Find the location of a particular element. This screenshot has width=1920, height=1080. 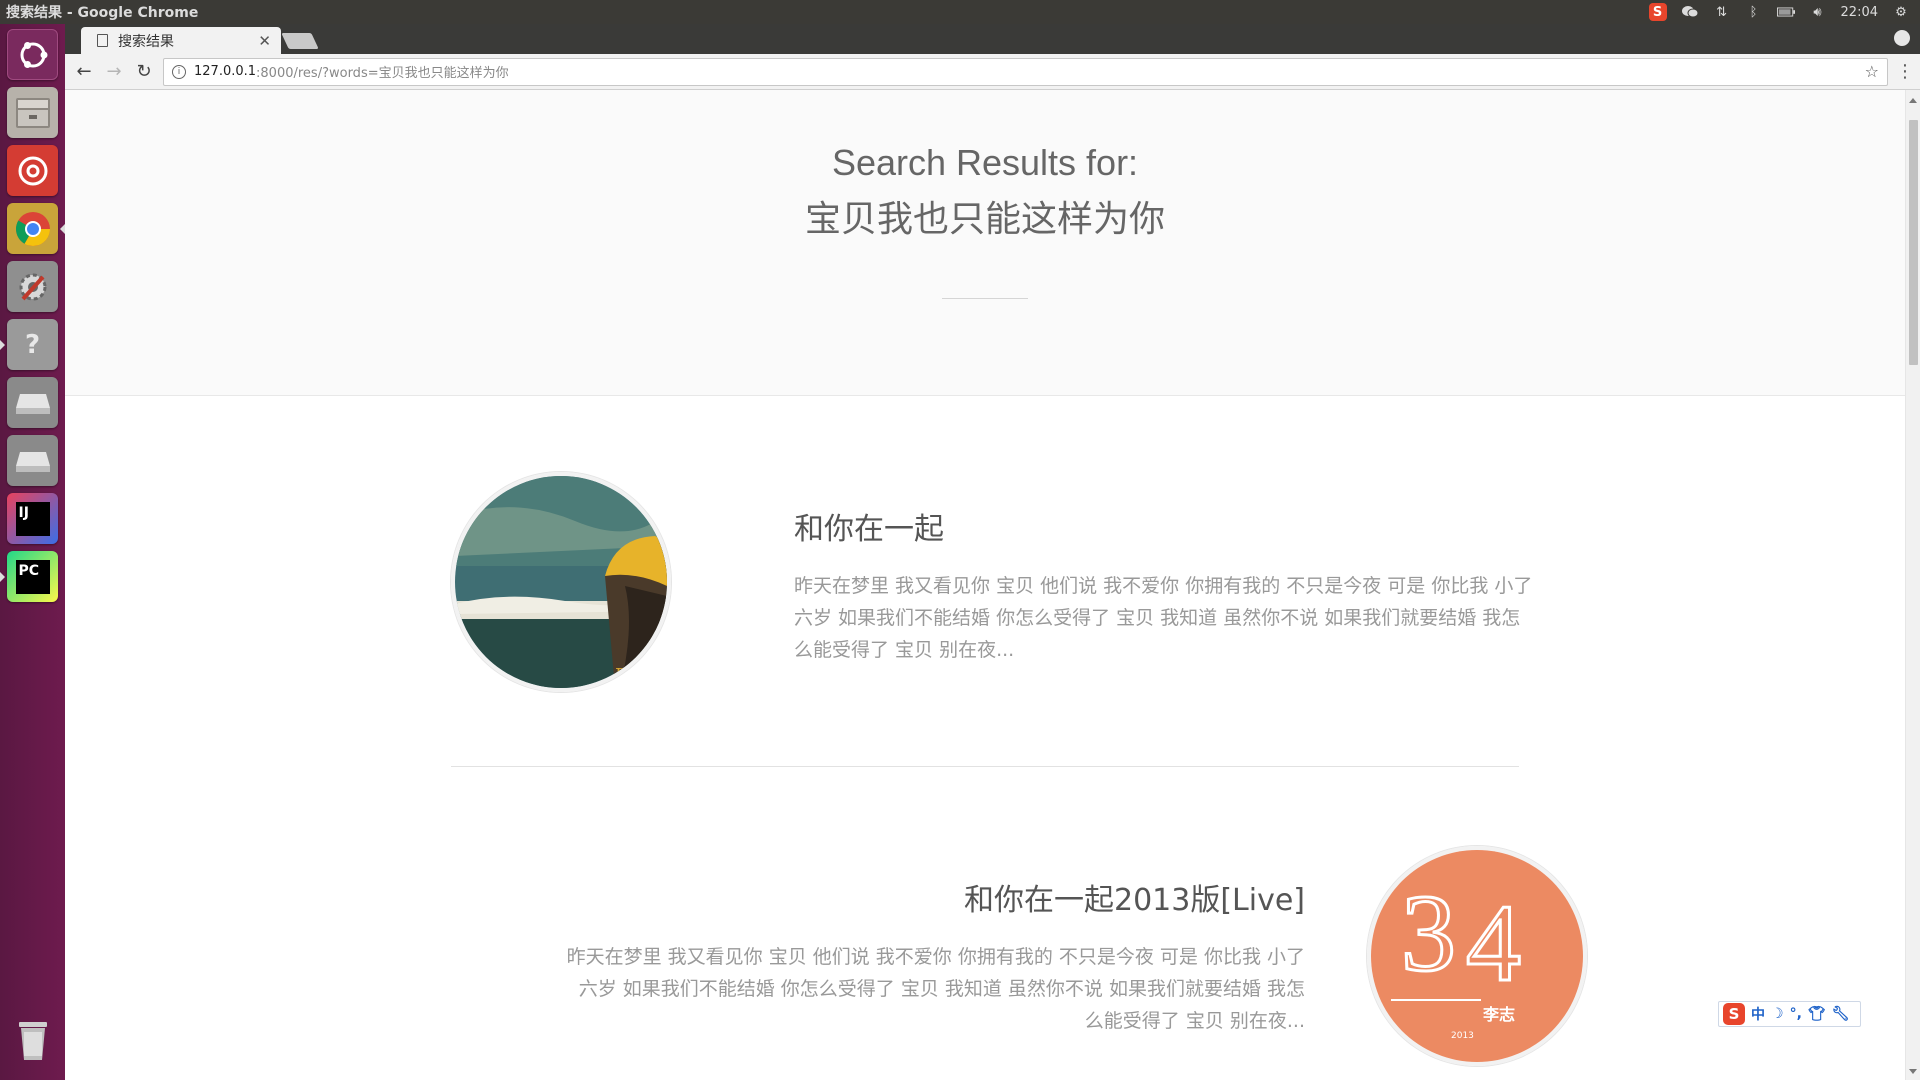

cover-artist-text: 李志 is located at coordinates (1498, 1014).